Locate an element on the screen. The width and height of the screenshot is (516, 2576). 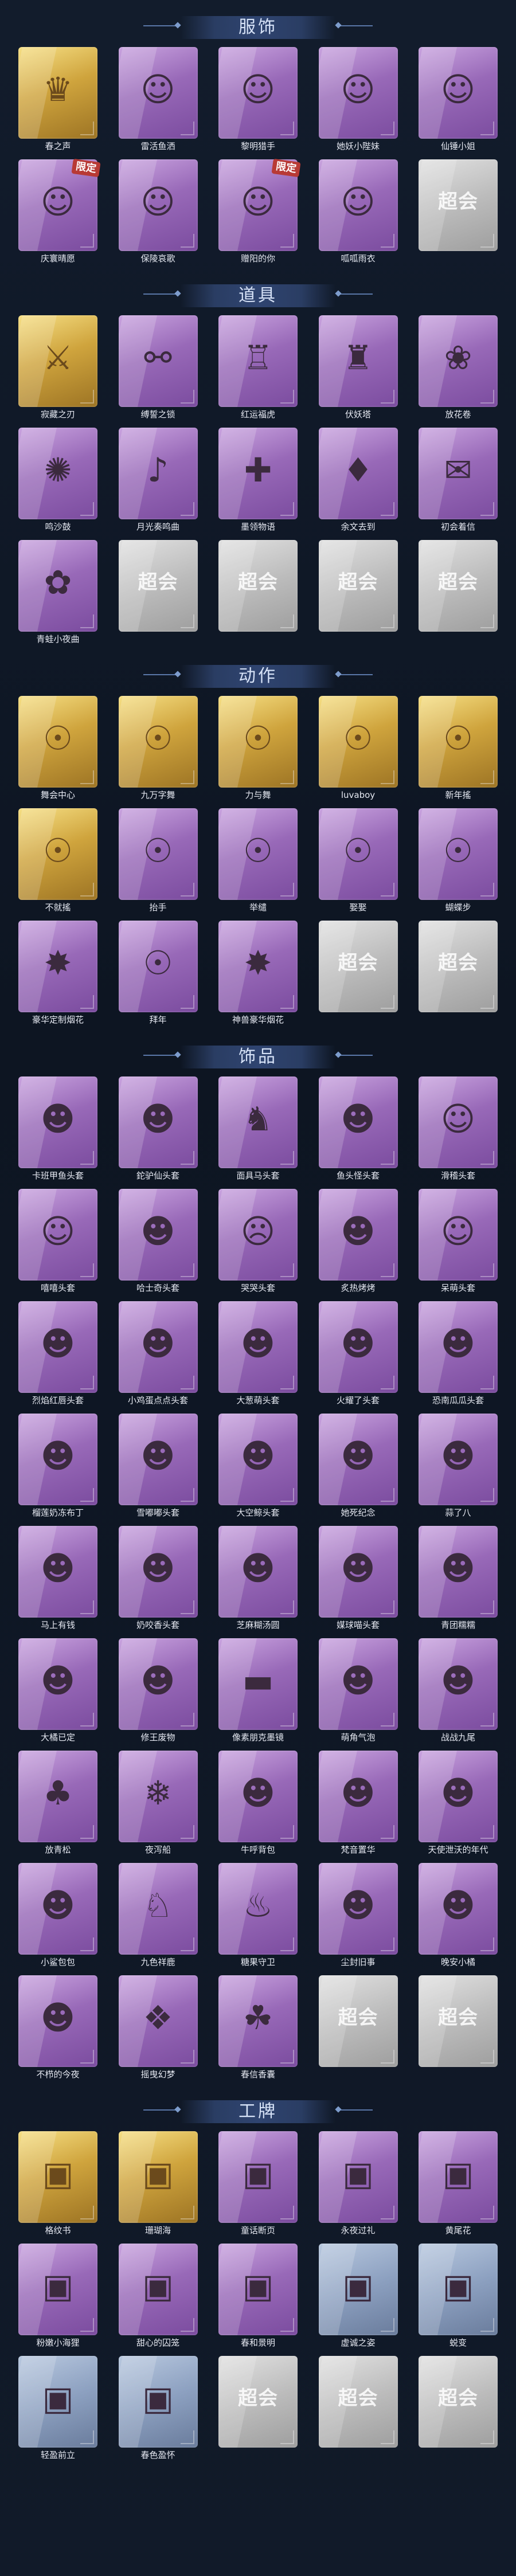
item-tile: ▣ 格纹书 is located at coordinates (58, 2185).